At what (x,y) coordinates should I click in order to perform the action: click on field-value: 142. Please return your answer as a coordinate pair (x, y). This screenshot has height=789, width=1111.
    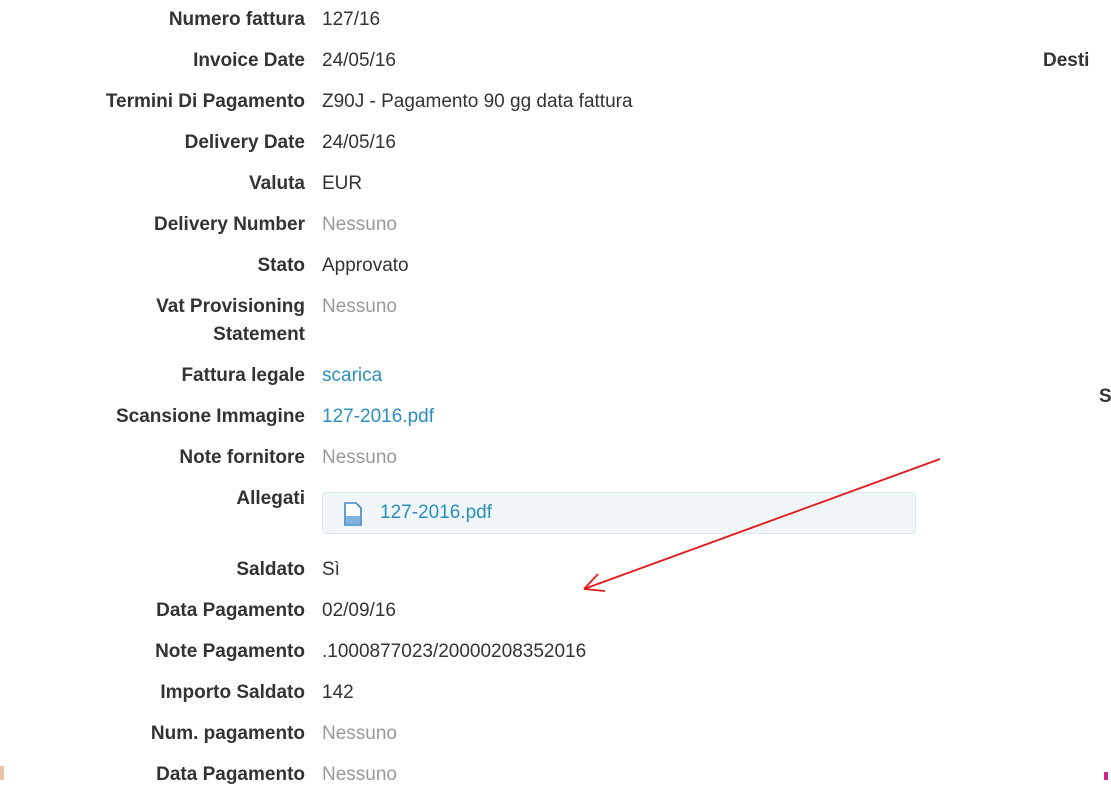
    Looking at the image, I should click on (338, 692).